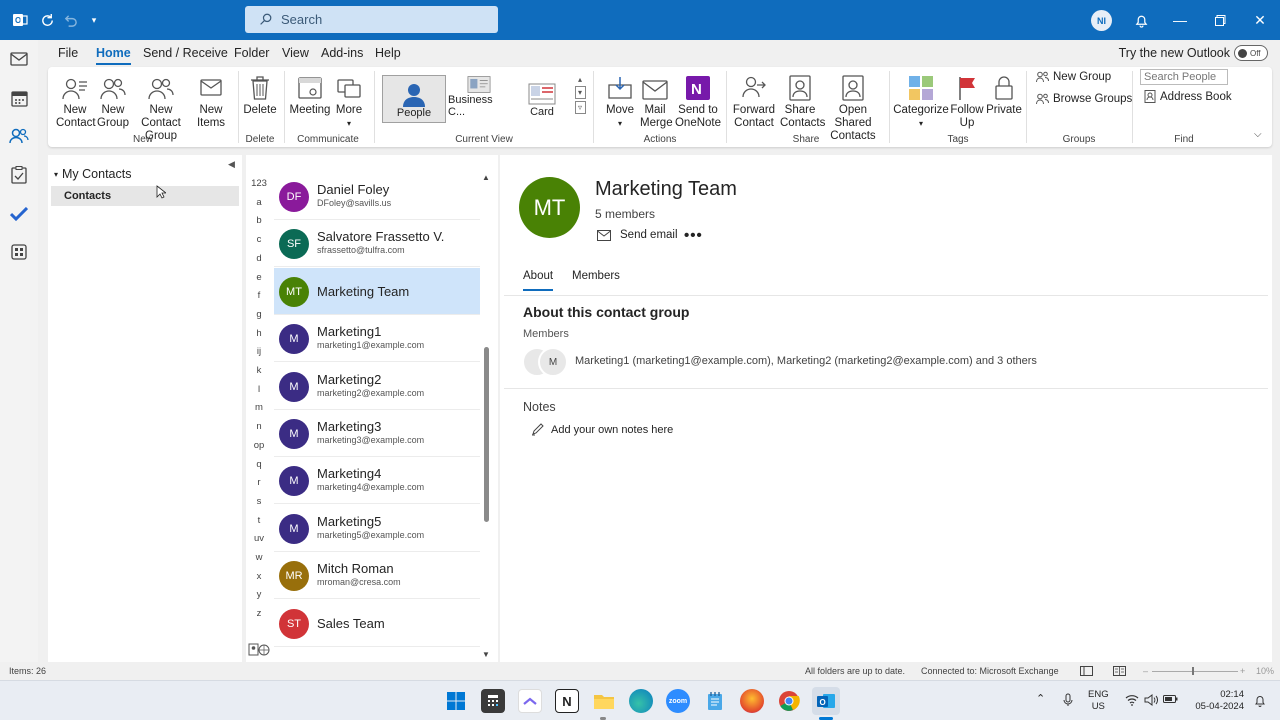 The height and width of the screenshot is (720, 1280). Describe the element at coordinates (1188, 96) in the screenshot. I see `address-book-button: Address Book` at that location.